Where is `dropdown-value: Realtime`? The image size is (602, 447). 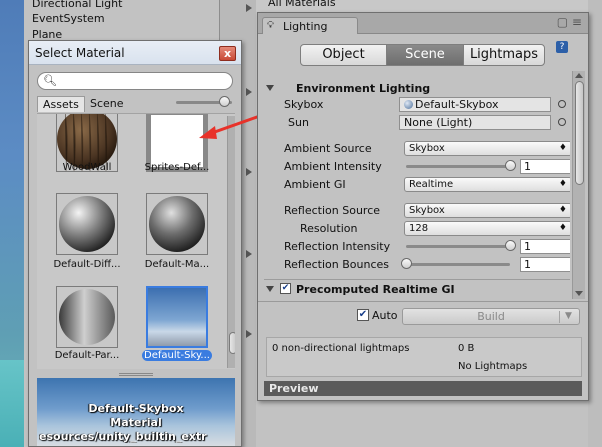
dropdown-value: Realtime is located at coordinates (431, 184).